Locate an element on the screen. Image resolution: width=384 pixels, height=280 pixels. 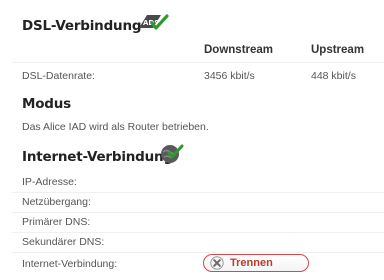
close-icon is located at coordinates (217, 263).